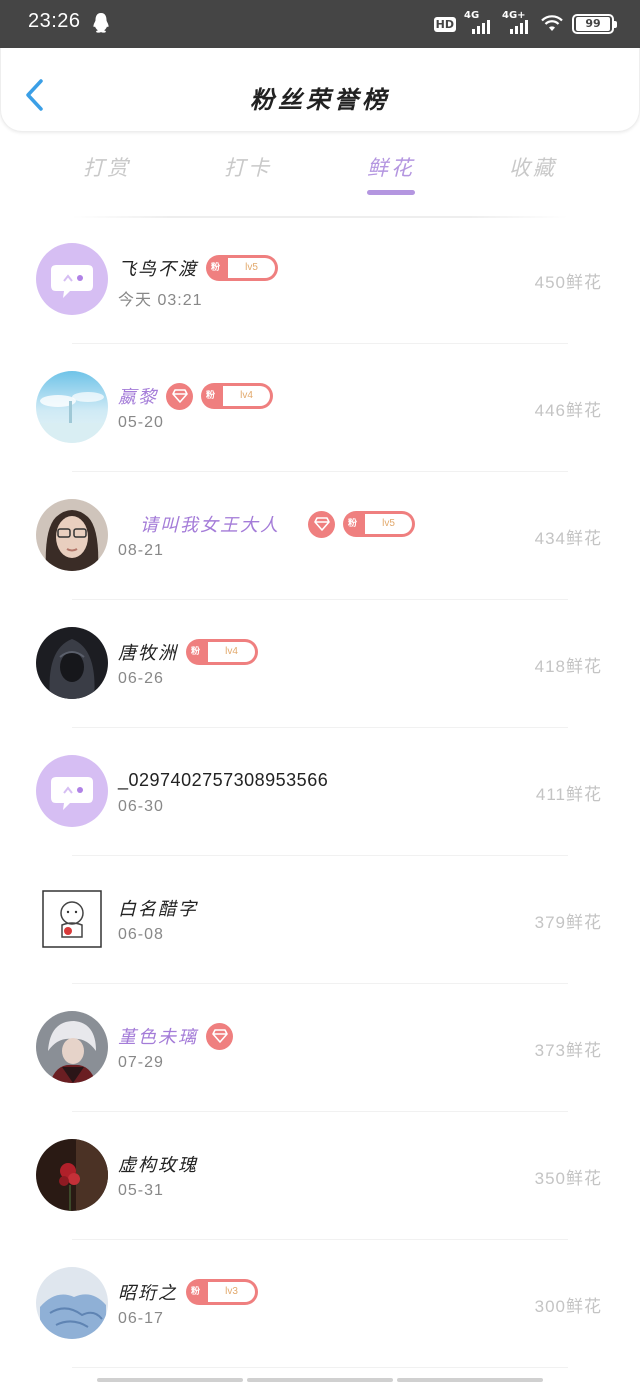 The image size is (640, 1387). What do you see at coordinates (568, 1306) in the screenshot?
I see `flower-count: 300鲜花` at bounding box center [568, 1306].